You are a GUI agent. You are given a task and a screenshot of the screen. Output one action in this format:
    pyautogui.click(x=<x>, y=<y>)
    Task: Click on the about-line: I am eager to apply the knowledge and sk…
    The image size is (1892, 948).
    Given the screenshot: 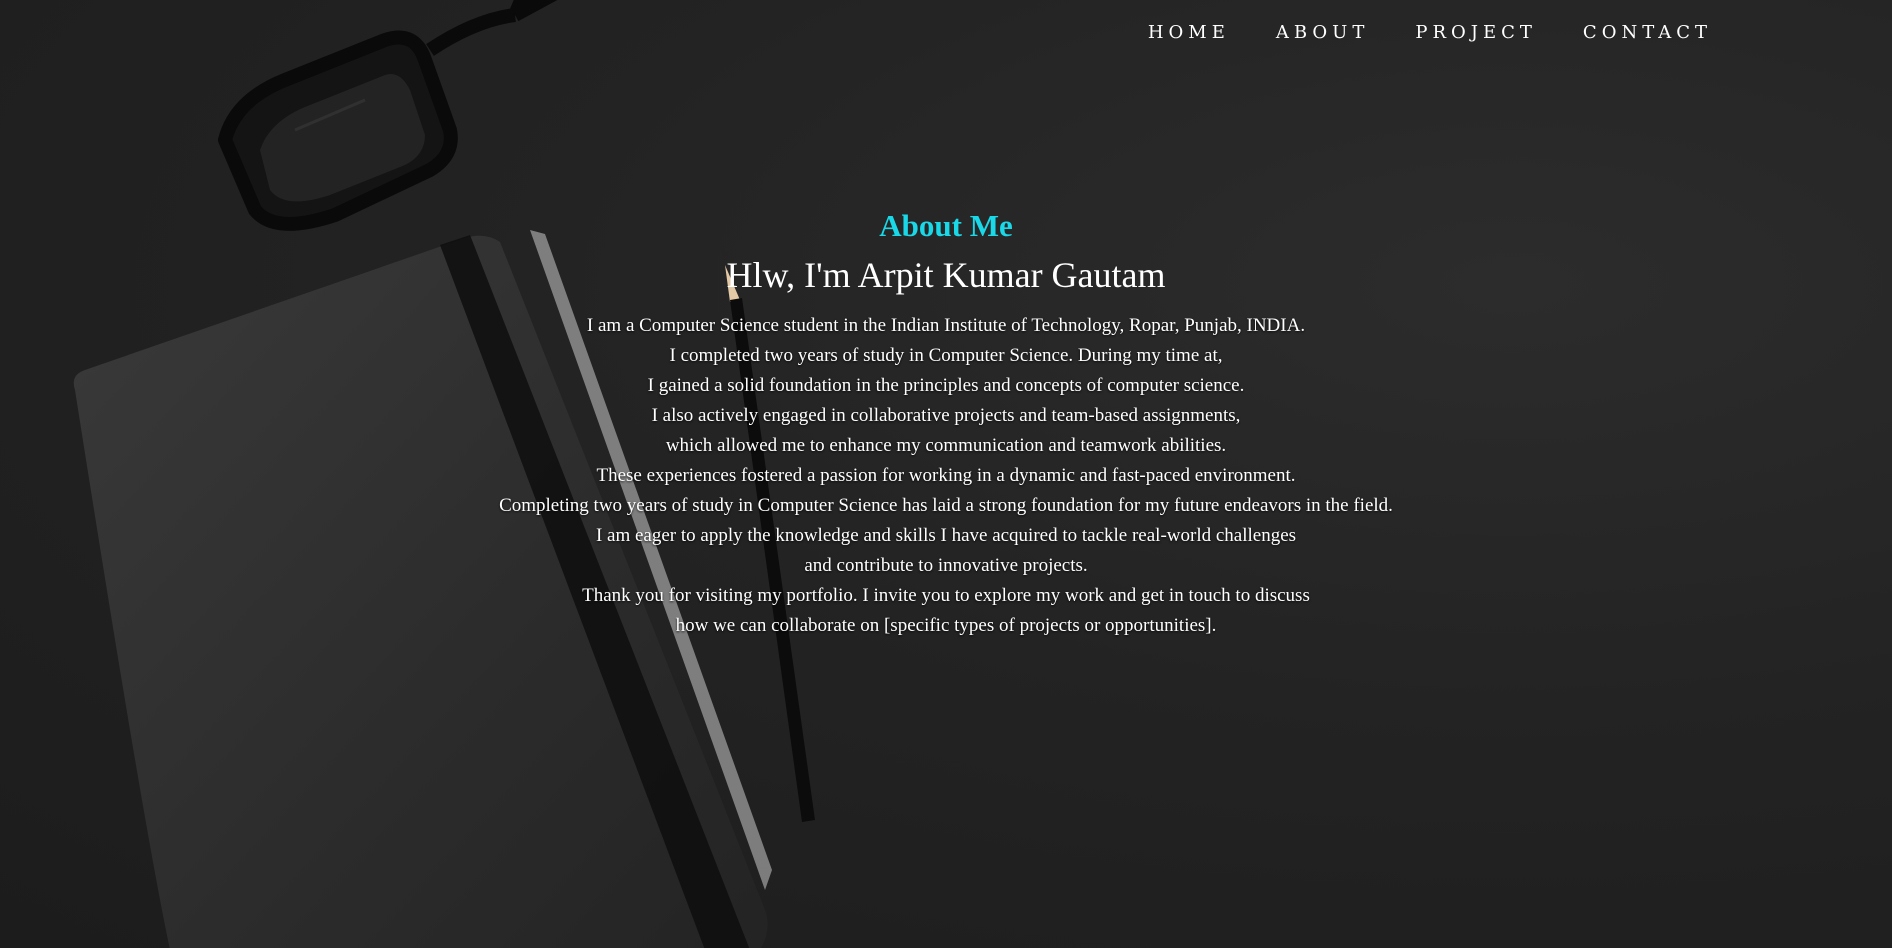 What is the action you would take?
    pyautogui.click(x=946, y=535)
    